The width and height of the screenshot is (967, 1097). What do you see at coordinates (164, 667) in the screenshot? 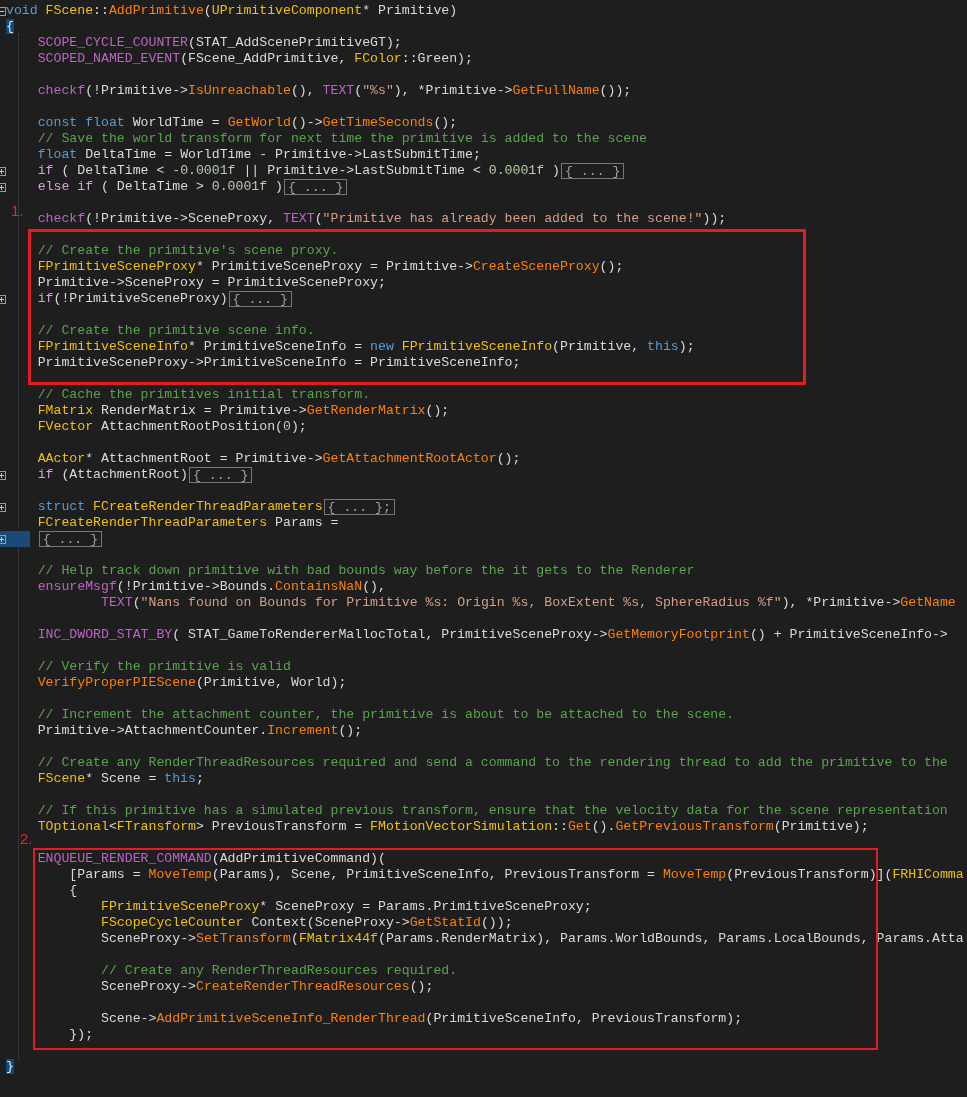
I see `code-line: // Verify the primitive is valid` at bounding box center [164, 667].